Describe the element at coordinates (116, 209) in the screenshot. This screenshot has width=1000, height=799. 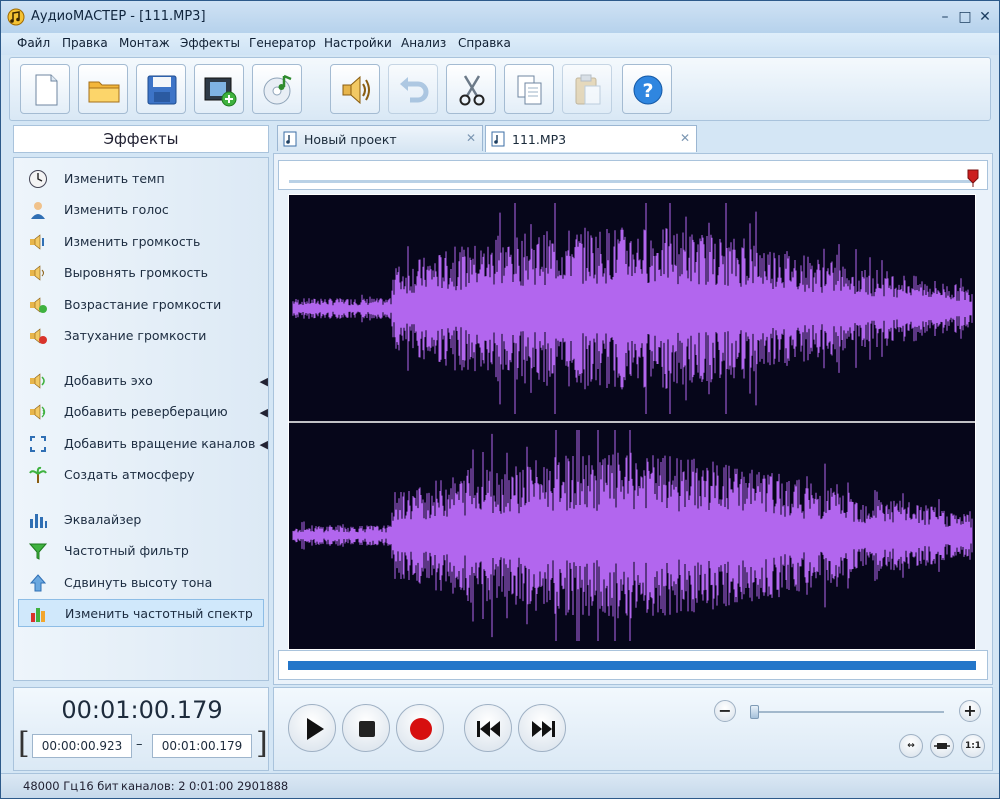
I see `effect-label: Изменить голос` at that location.